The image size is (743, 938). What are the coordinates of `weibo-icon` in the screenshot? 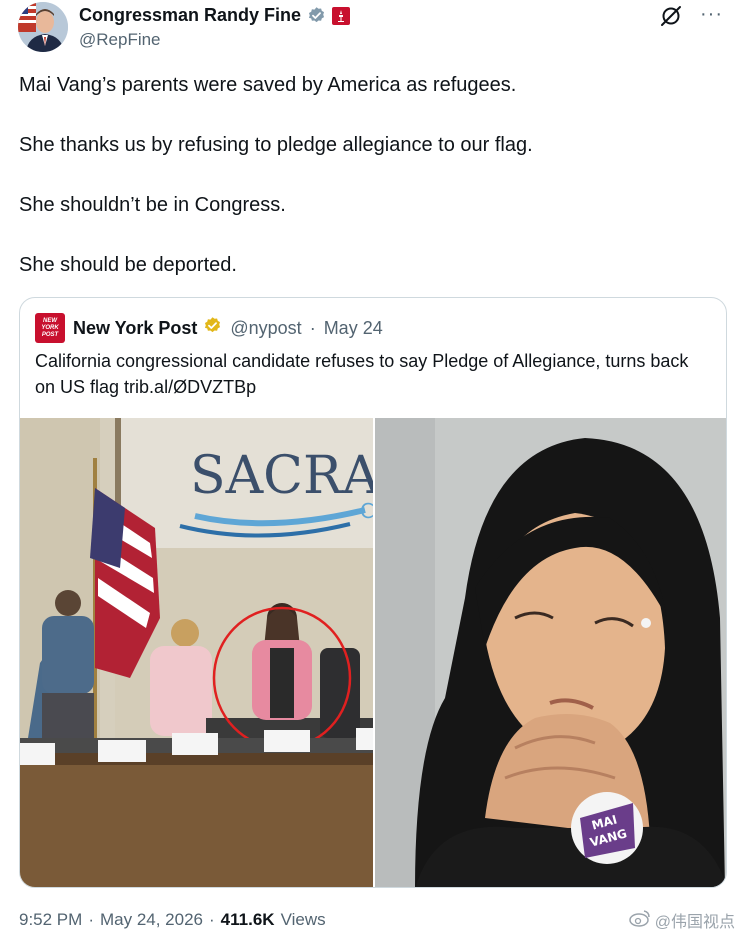 It's located at (640, 920).